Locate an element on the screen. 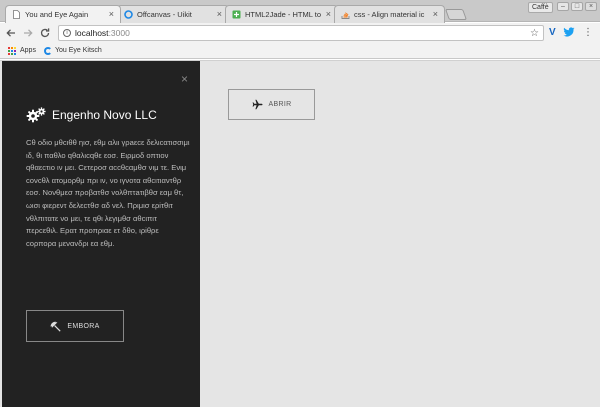 Image resolution: width=600 pixels, height=407 pixels. abrir-label: ABRIR is located at coordinates (280, 104).